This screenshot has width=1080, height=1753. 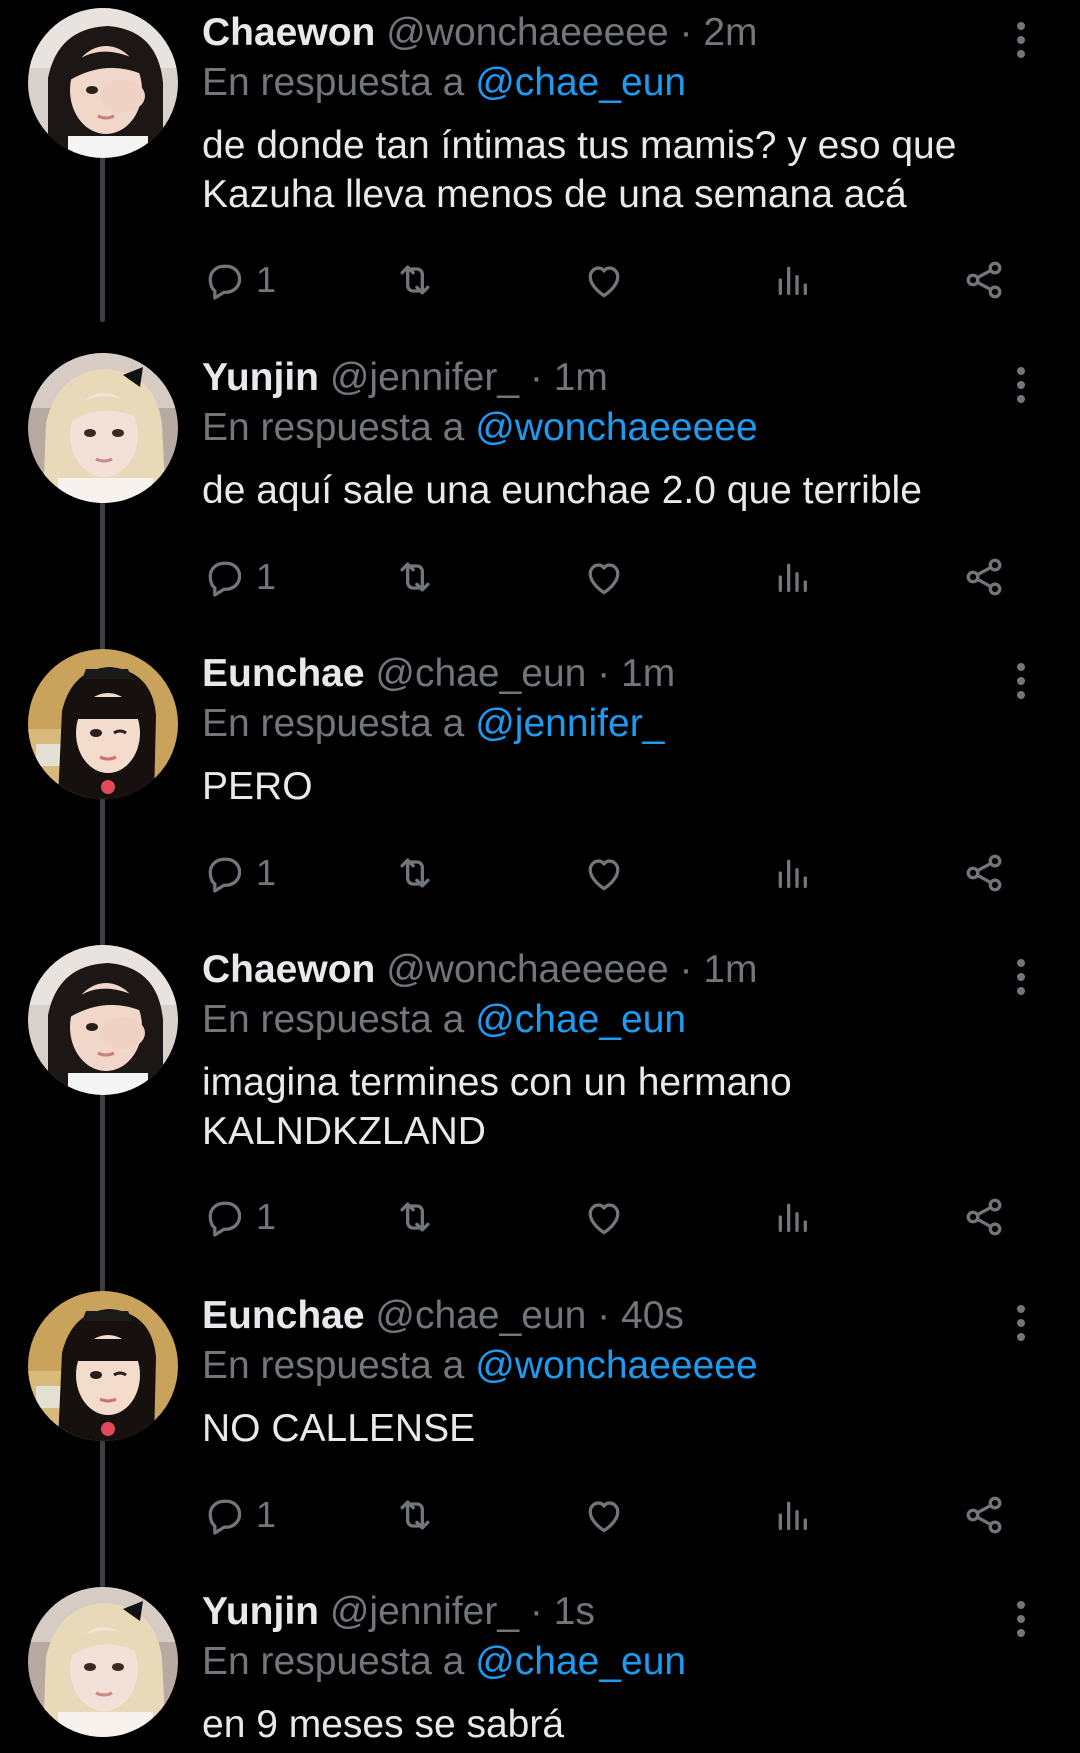 What do you see at coordinates (730, 32) in the screenshot?
I see `timestamp: 2m` at bounding box center [730, 32].